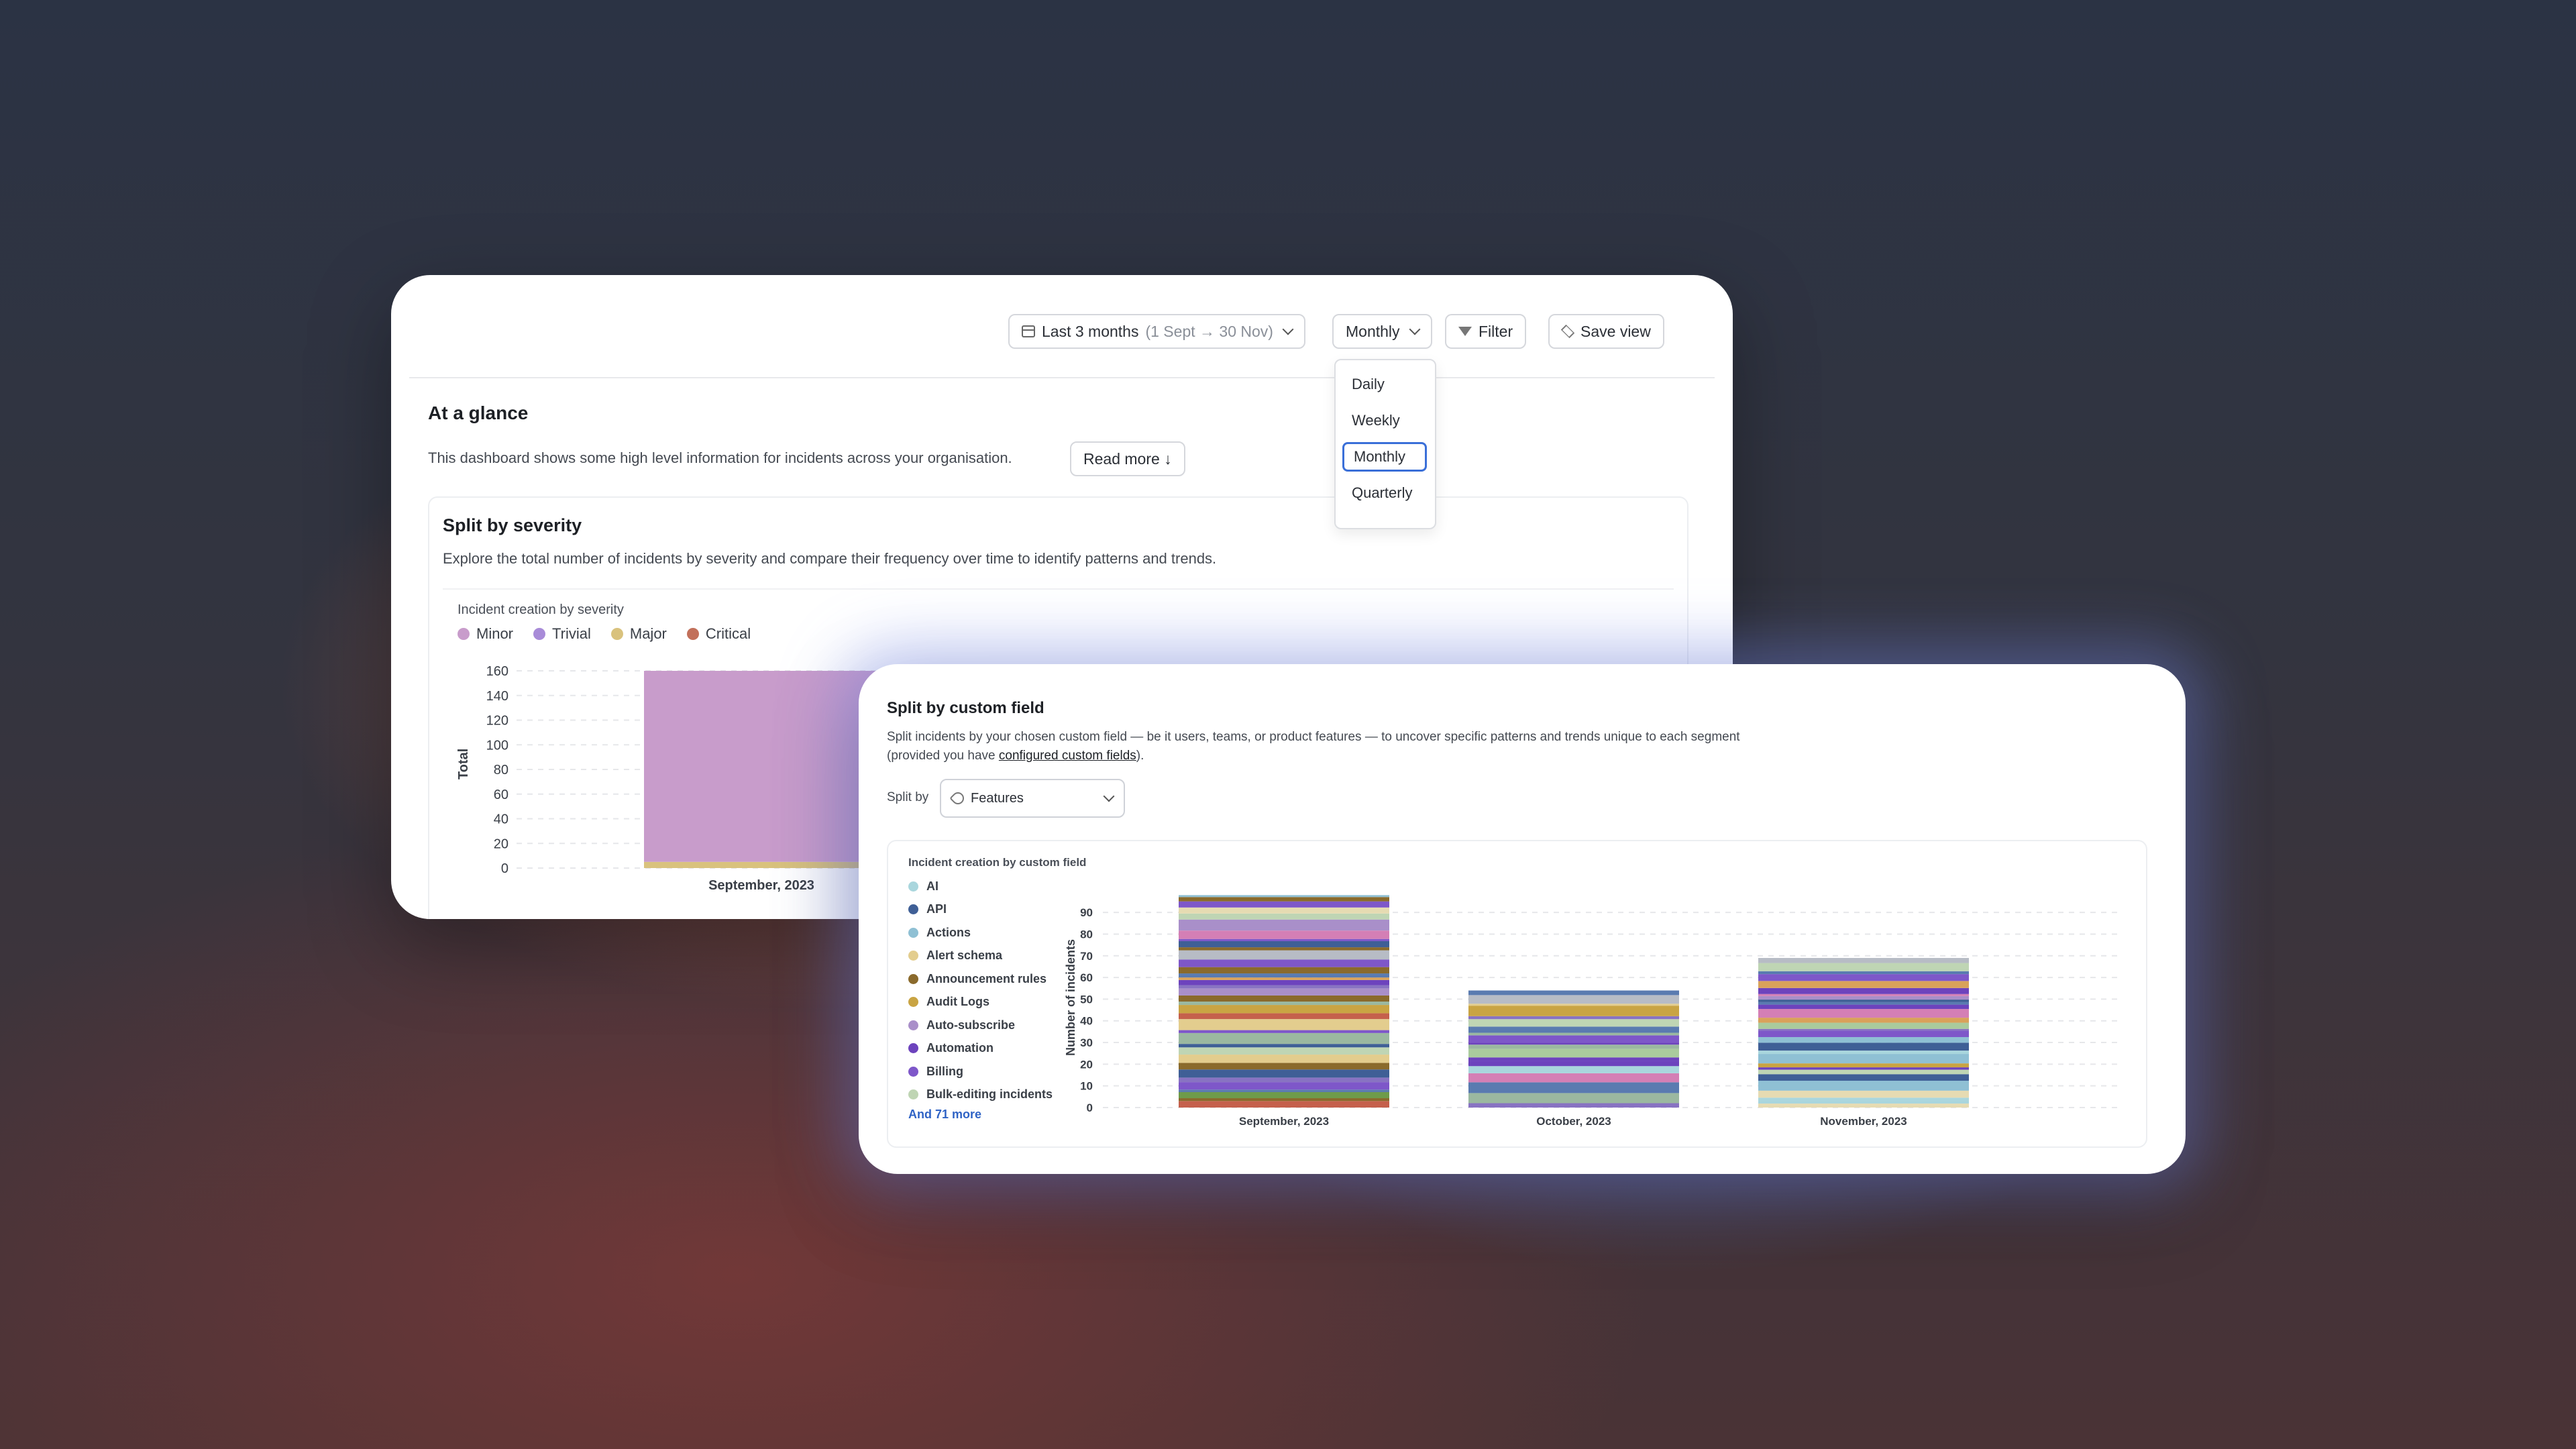 The width and height of the screenshot is (2576, 1449). Describe the element at coordinates (638, 634) in the screenshot. I see `legend-major: Major` at that location.